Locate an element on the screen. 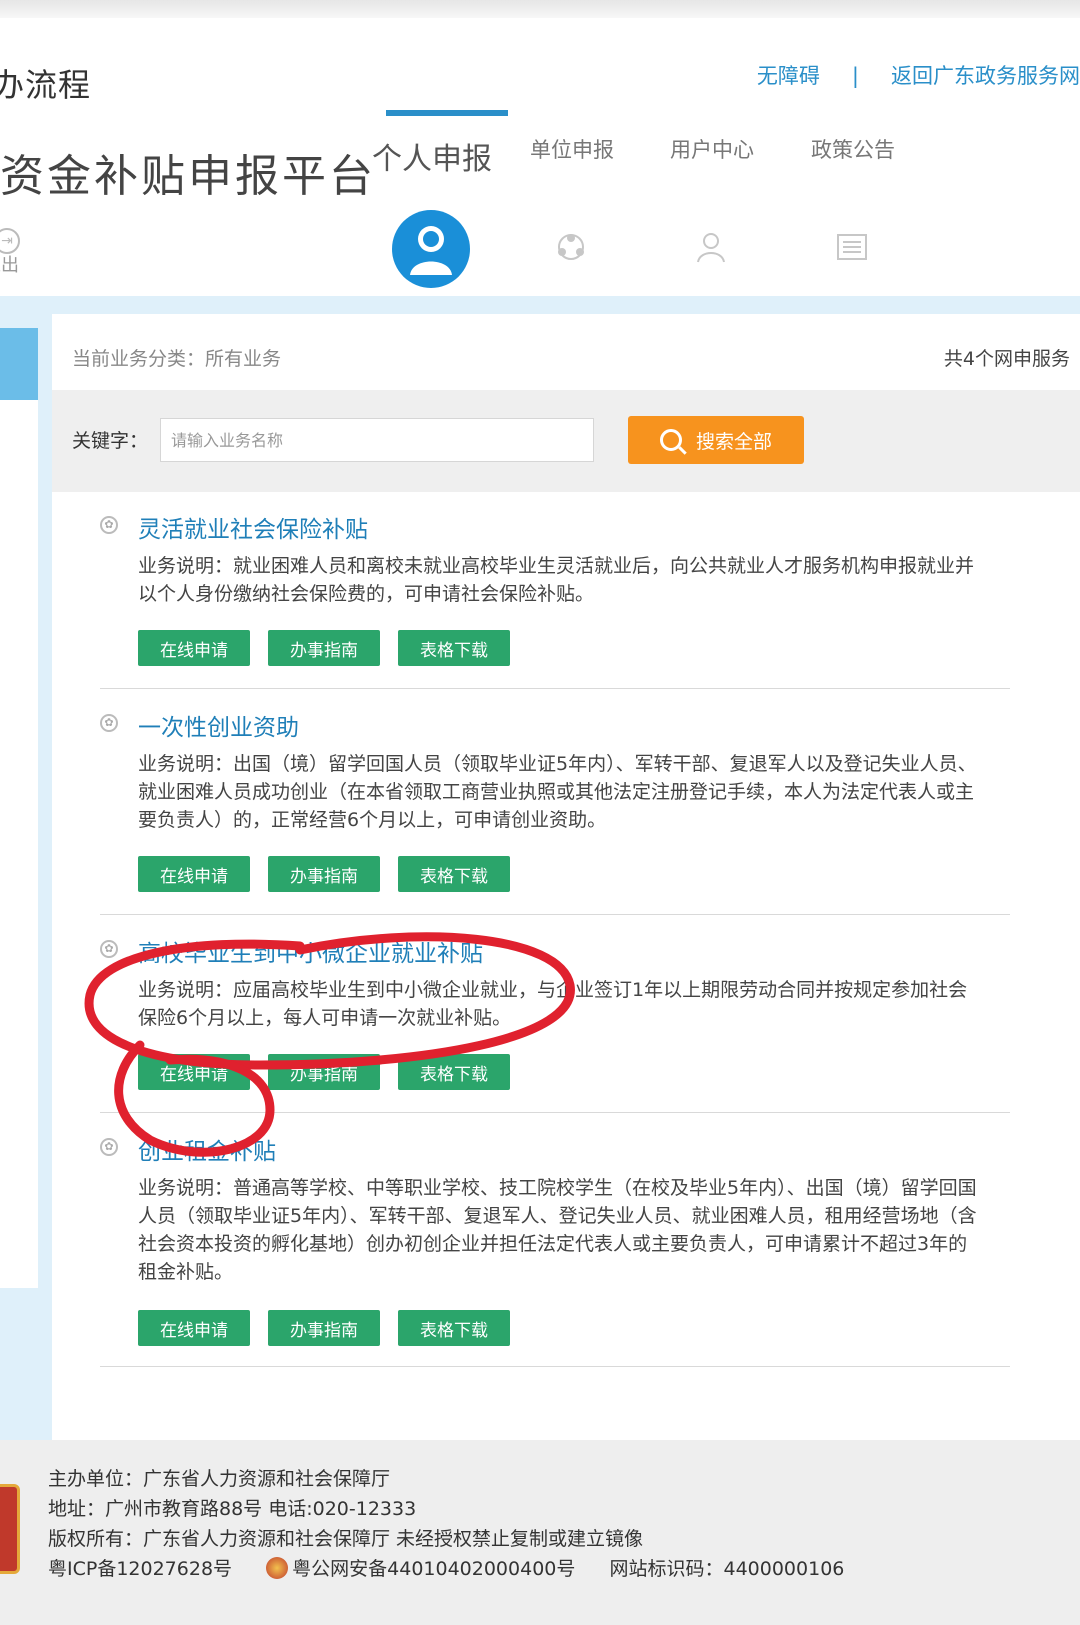  personal-user-icon is located at coordinates (431, 249).